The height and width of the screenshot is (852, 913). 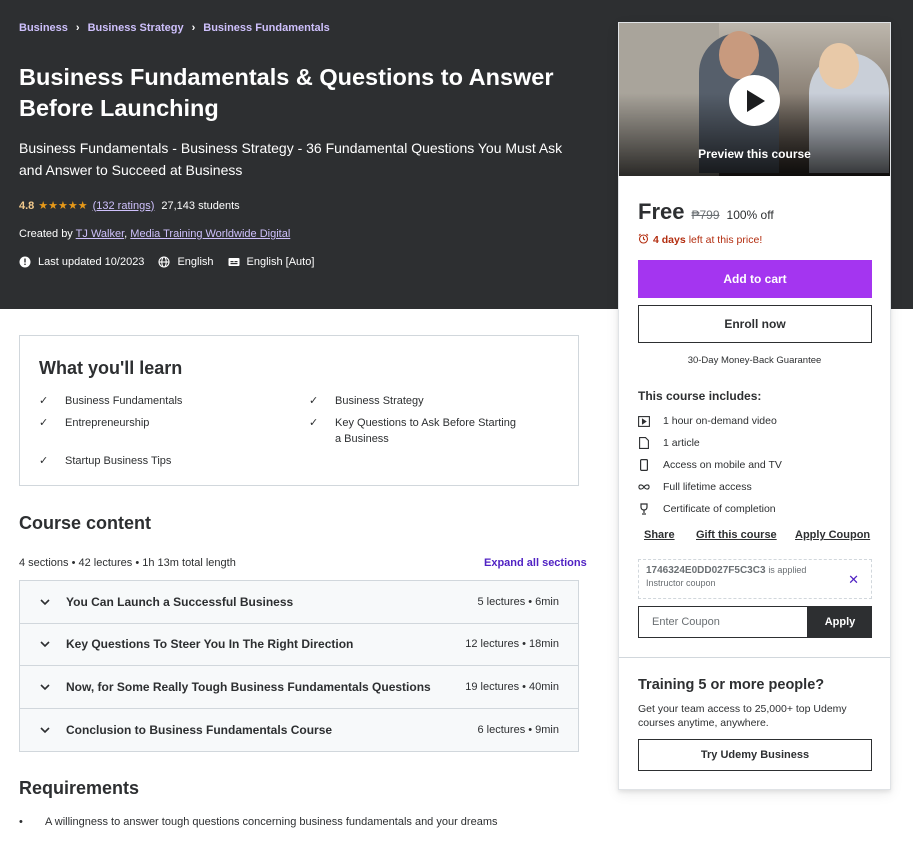 What do you see at coordinates (124, 401) in the screenshot?
I see `learn-item-text: Business Fundamentals` at bounding box center [124, 401].